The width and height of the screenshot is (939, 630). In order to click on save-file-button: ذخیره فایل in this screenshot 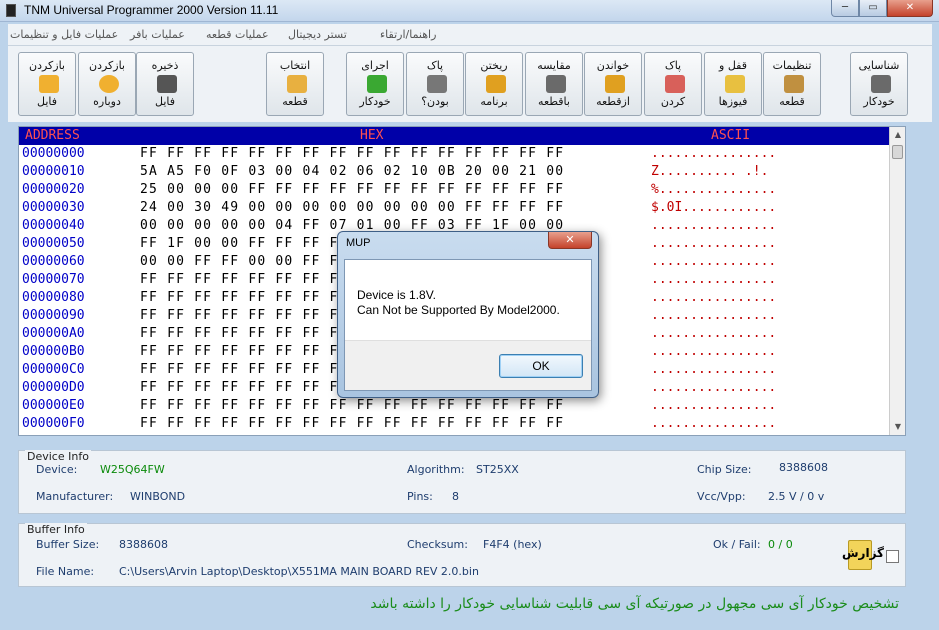, I will do `click(165, 84)`.